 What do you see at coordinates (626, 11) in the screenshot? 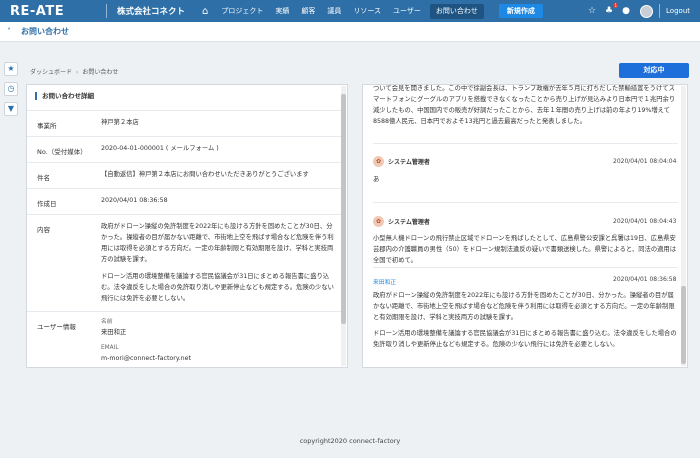
I see `user-icon: ●` at bounding box center [626, 11].